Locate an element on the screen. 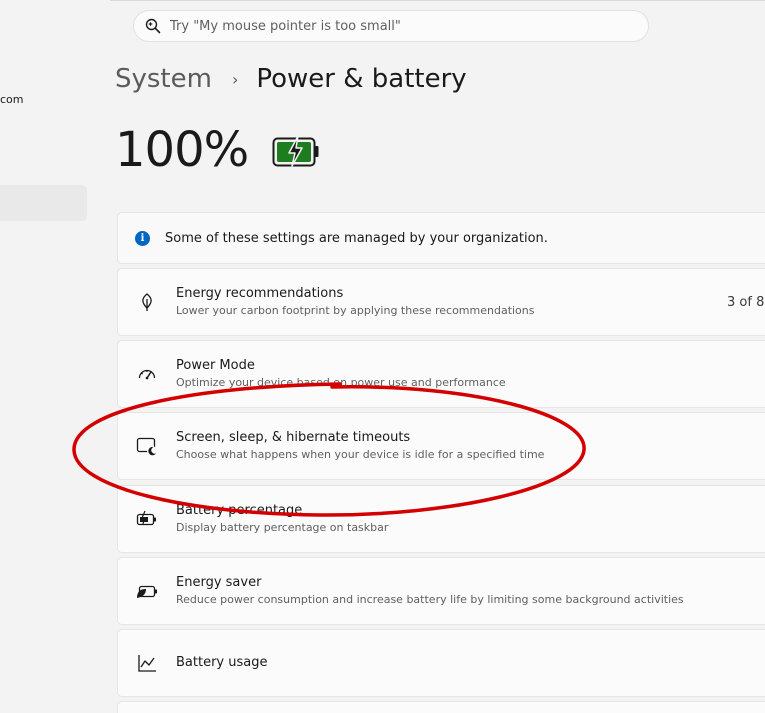 This screenshot has width=765, height=713. battery-level-text: 100% is located at coordinates (182, 150).